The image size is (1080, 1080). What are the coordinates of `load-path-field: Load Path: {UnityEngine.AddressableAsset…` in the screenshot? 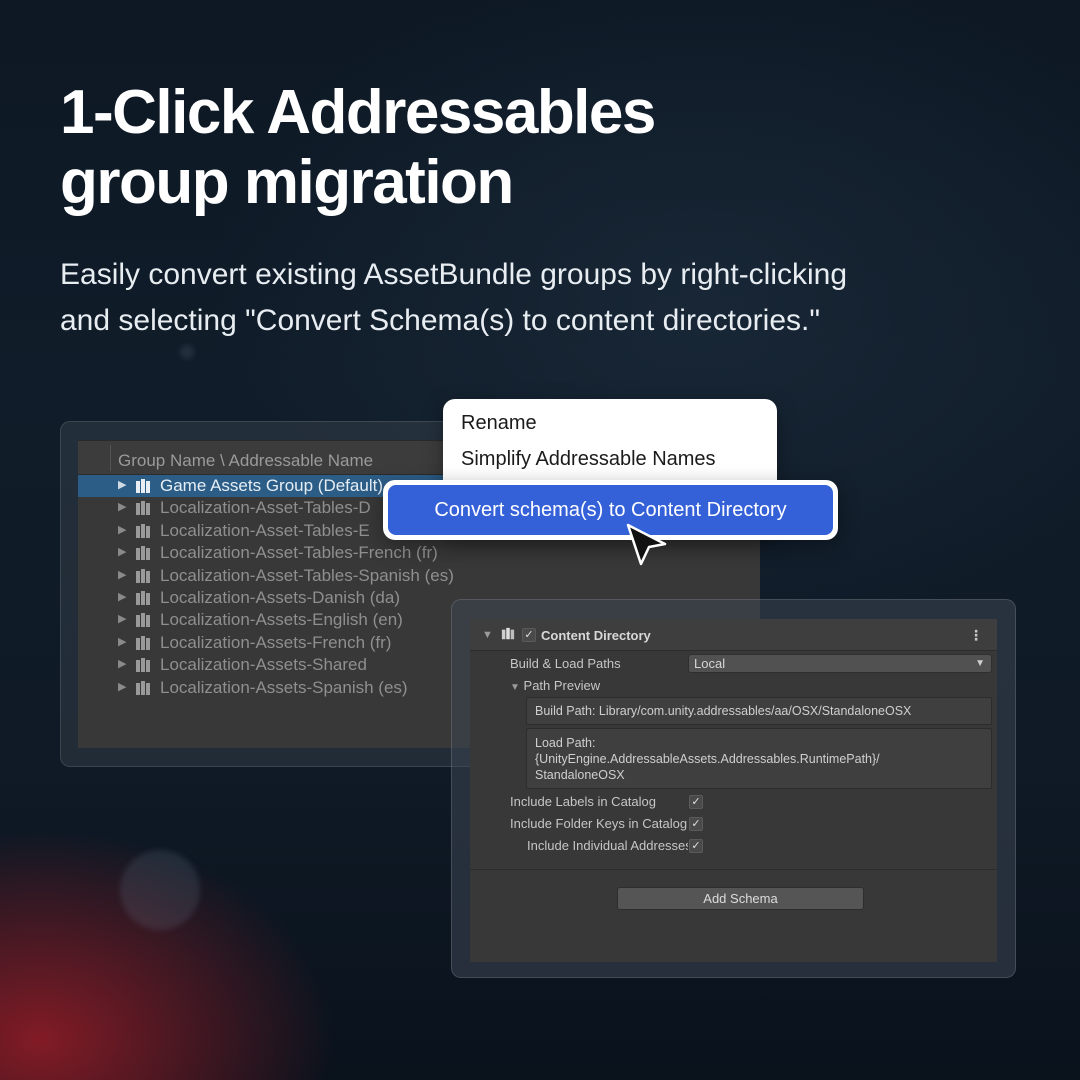 It's located at (759, 758).